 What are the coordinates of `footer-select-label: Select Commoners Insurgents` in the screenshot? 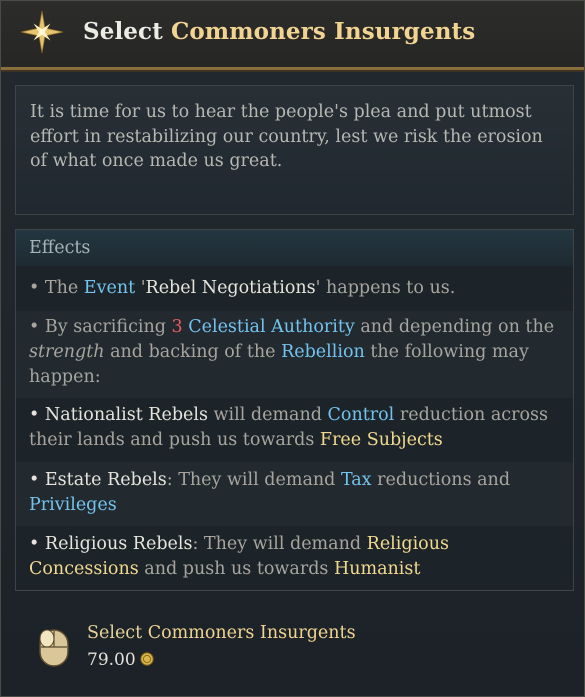 It's located at (221, 633).